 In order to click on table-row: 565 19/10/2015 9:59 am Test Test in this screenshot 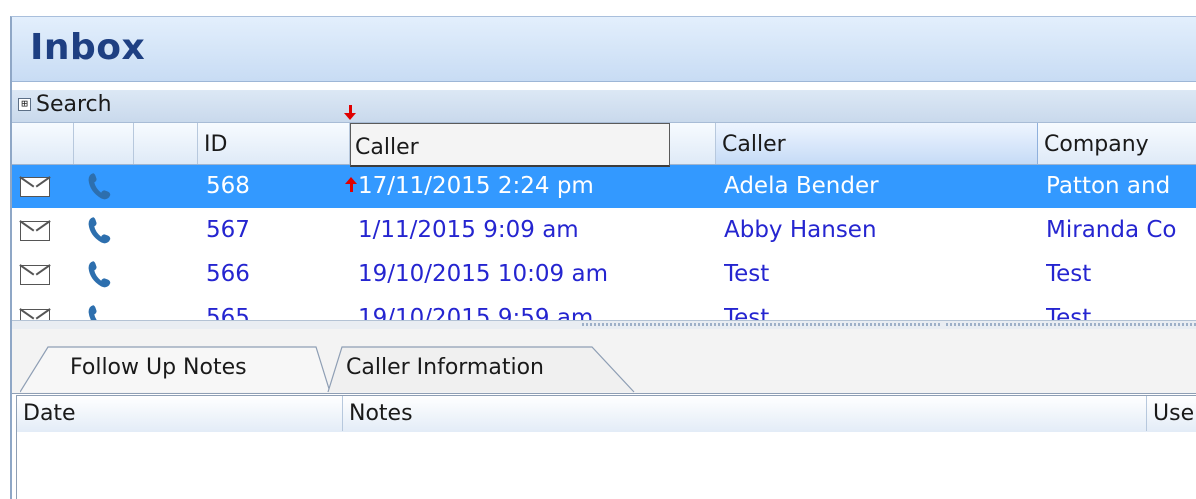, I will do `click(604, 308)`.